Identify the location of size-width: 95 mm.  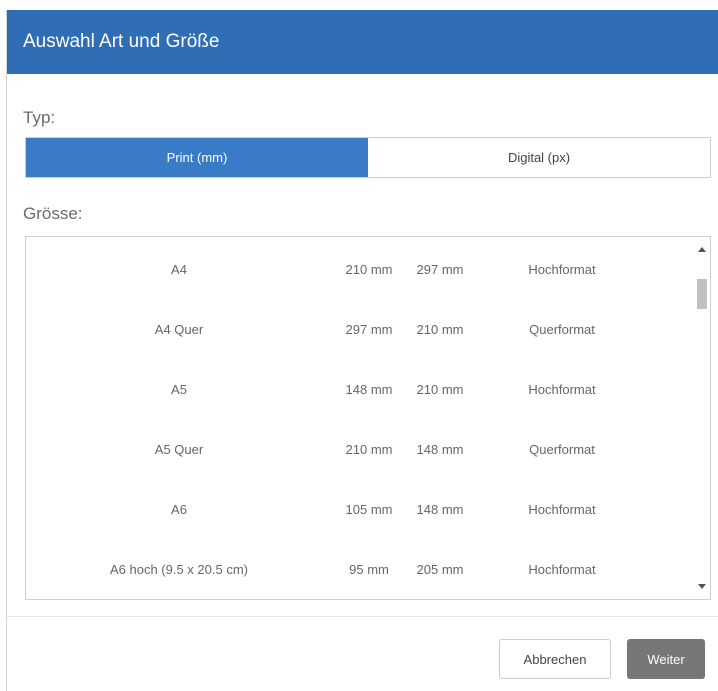
(369, 569).